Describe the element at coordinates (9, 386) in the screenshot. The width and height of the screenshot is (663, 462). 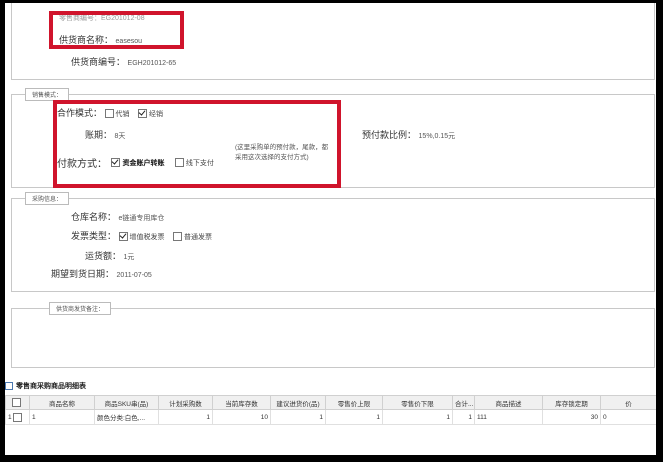
I see `collapse-icon` at that location.